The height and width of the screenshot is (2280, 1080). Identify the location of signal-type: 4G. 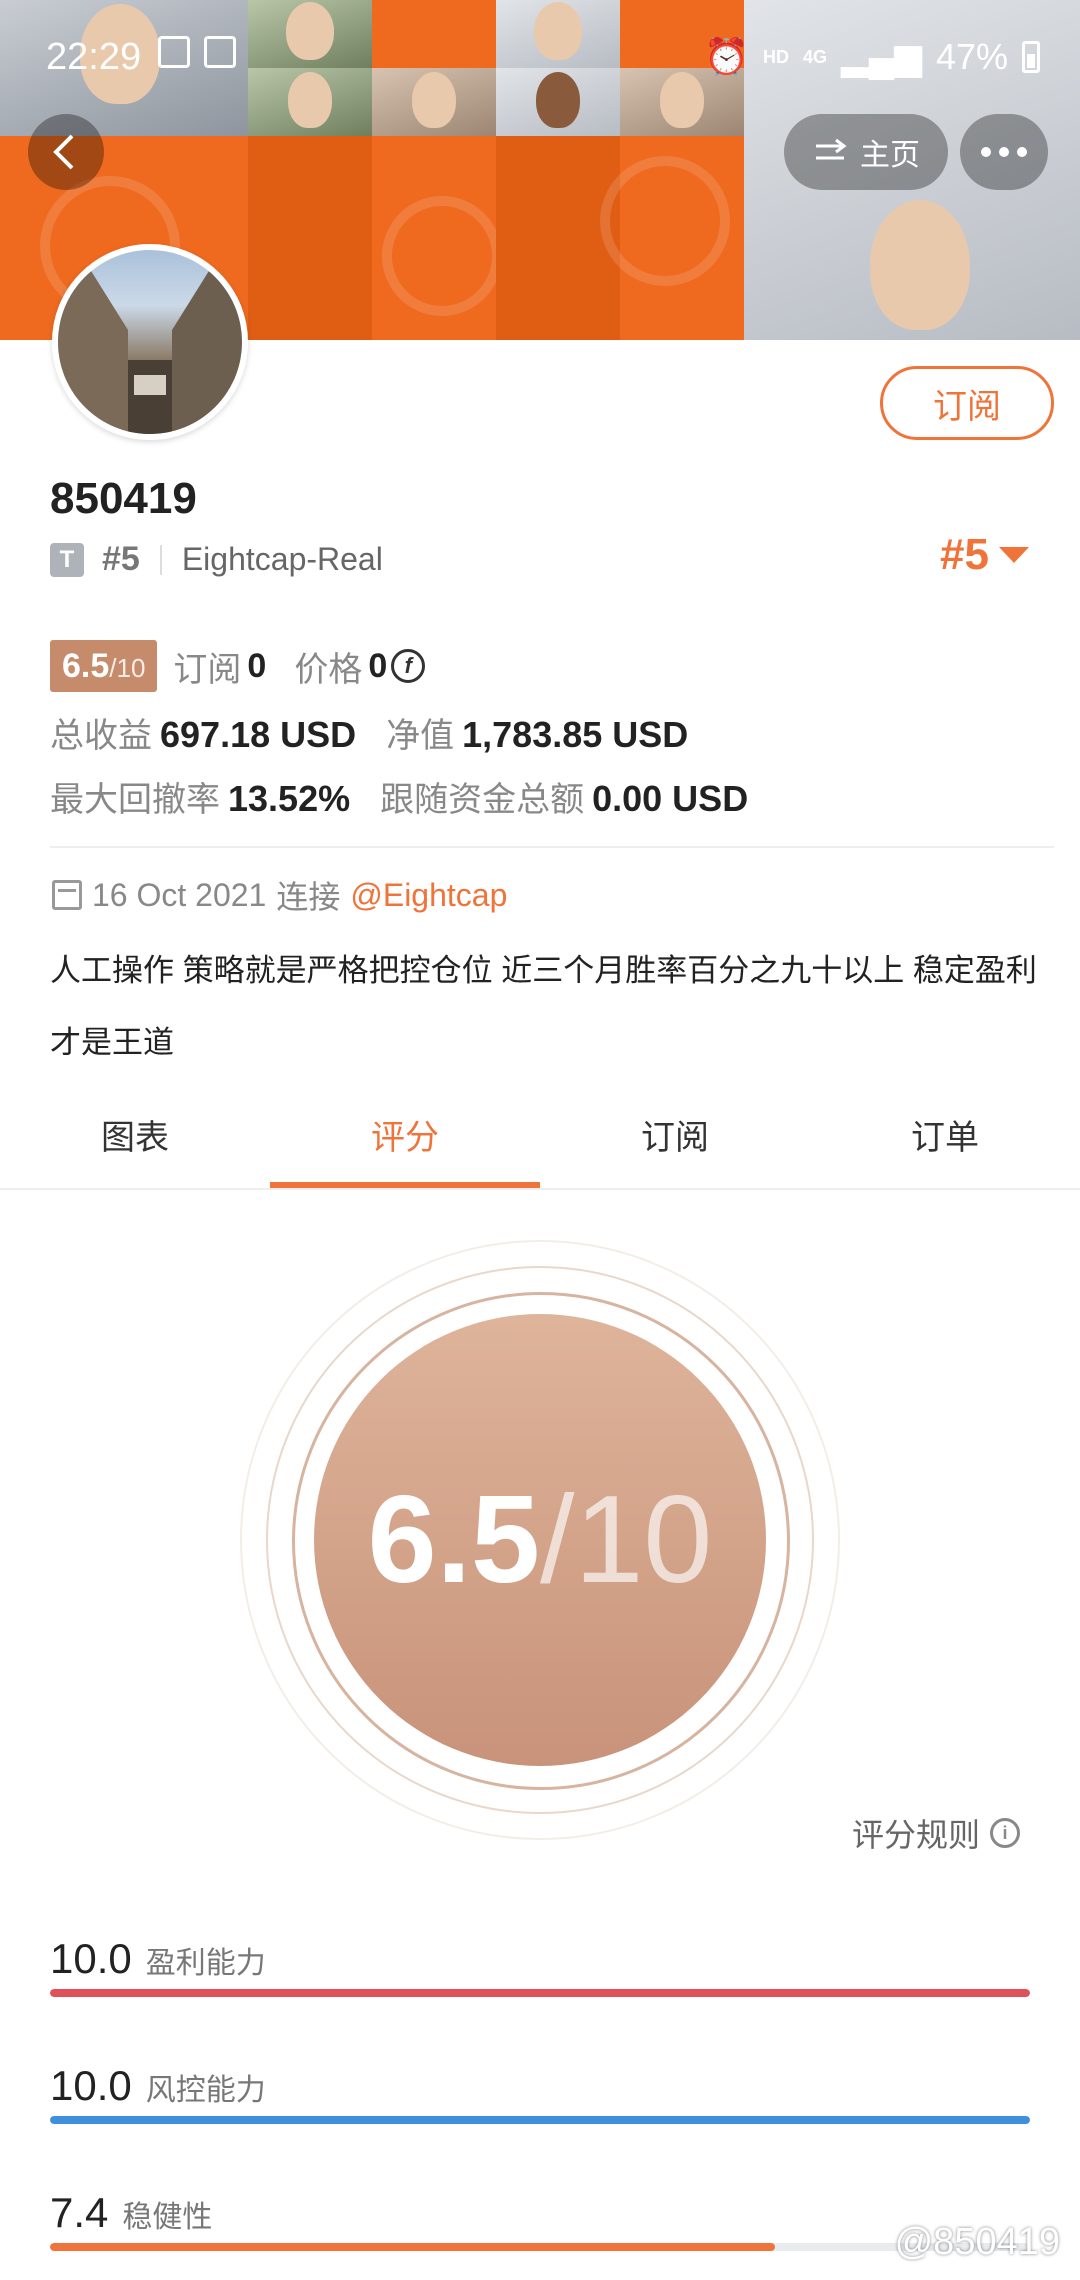
(815, 56).